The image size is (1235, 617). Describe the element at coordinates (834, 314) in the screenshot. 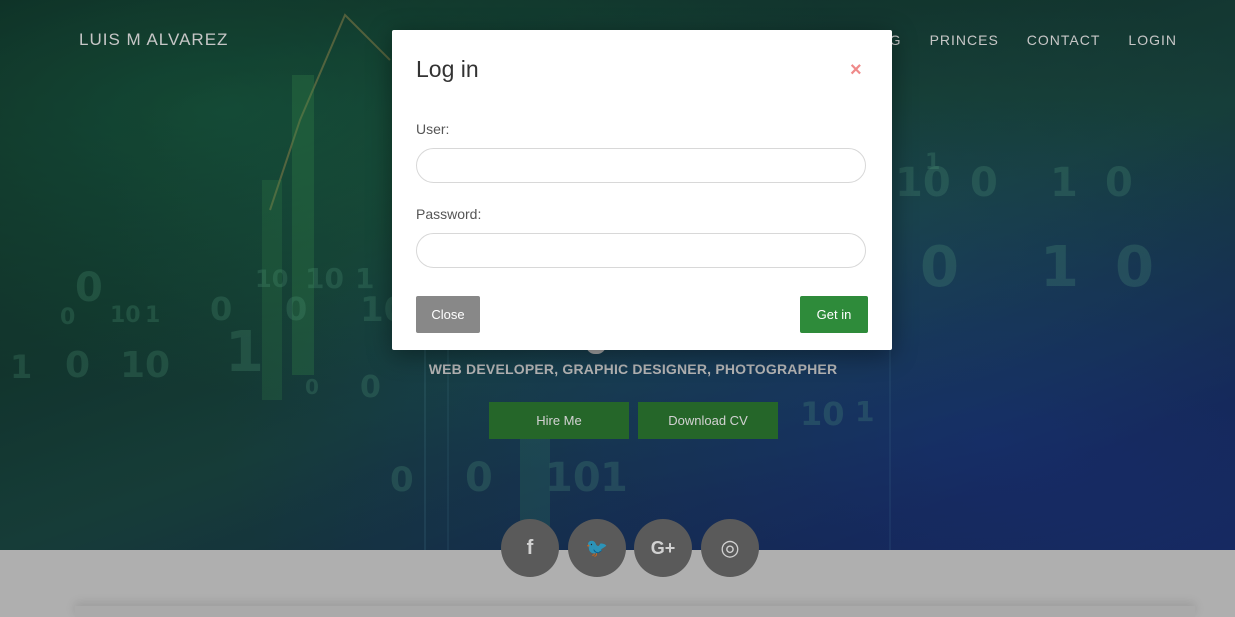

I see `get-in-button: Get in` at that location.